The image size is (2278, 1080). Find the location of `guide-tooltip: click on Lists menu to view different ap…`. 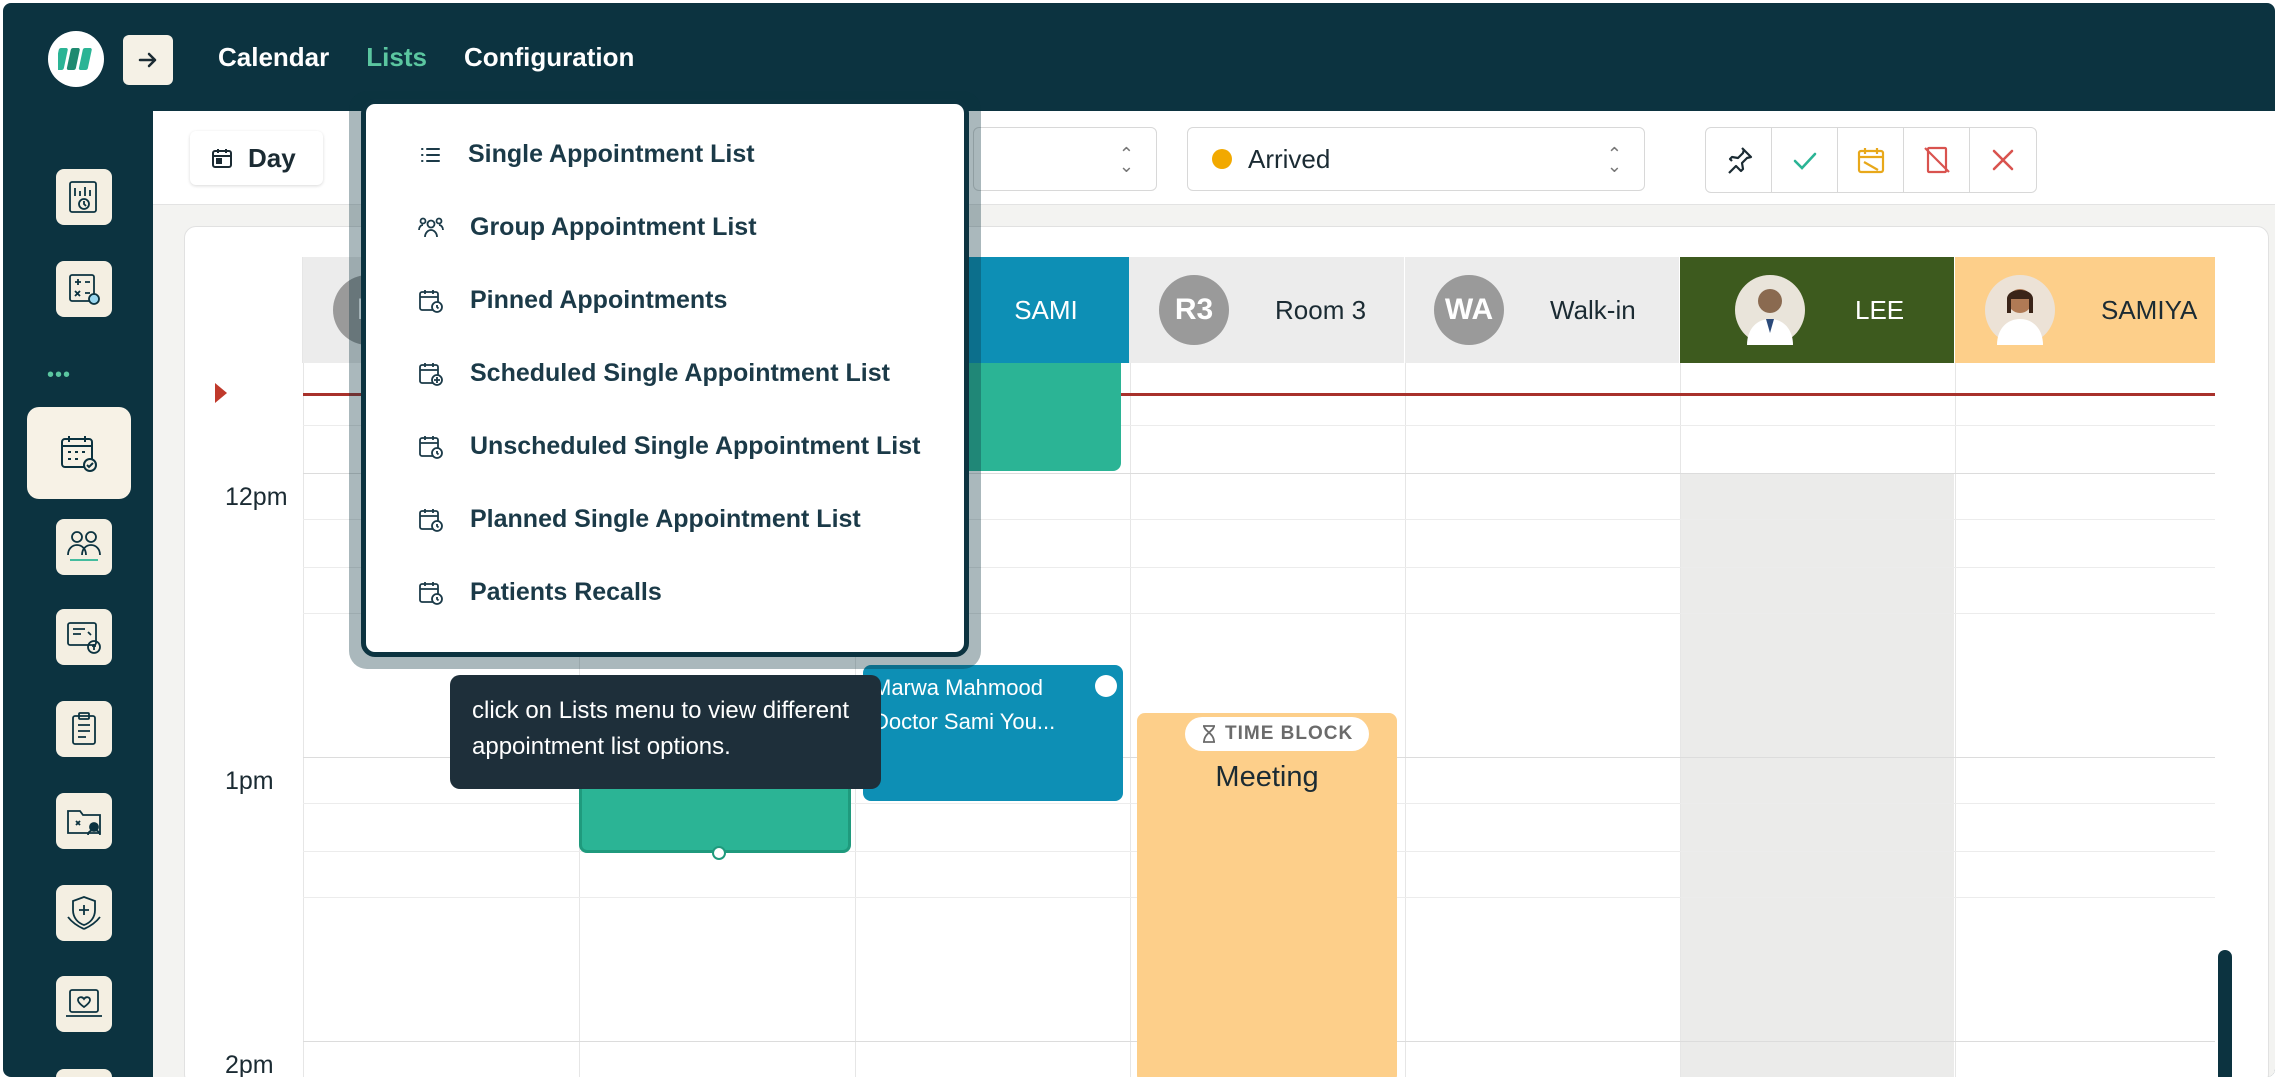

guide-tooltip: click on Lists menu to view different ap… is located at coordinates (665, 732).